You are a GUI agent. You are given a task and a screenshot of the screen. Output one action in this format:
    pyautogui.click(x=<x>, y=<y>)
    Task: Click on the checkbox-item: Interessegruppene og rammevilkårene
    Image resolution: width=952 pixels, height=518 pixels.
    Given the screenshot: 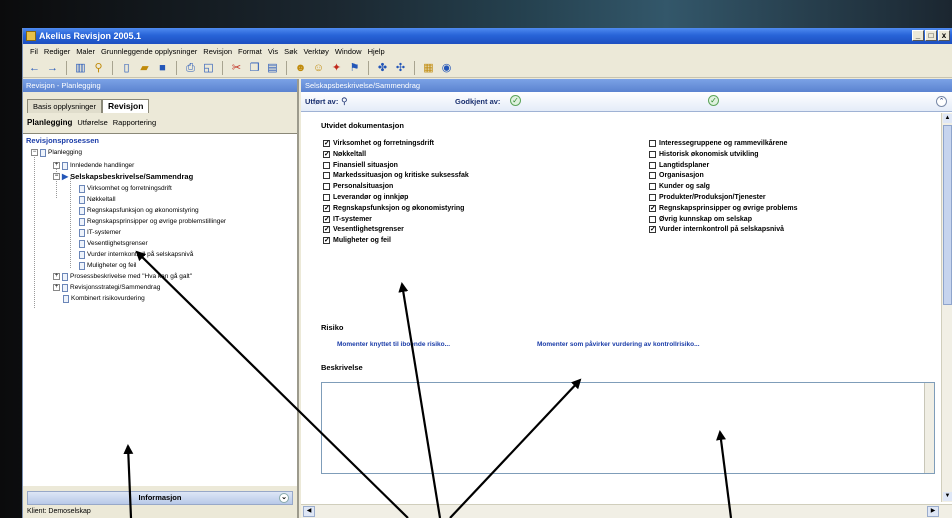 What is the action you would take?
    pyautogui.click(x=718, y=143)
    